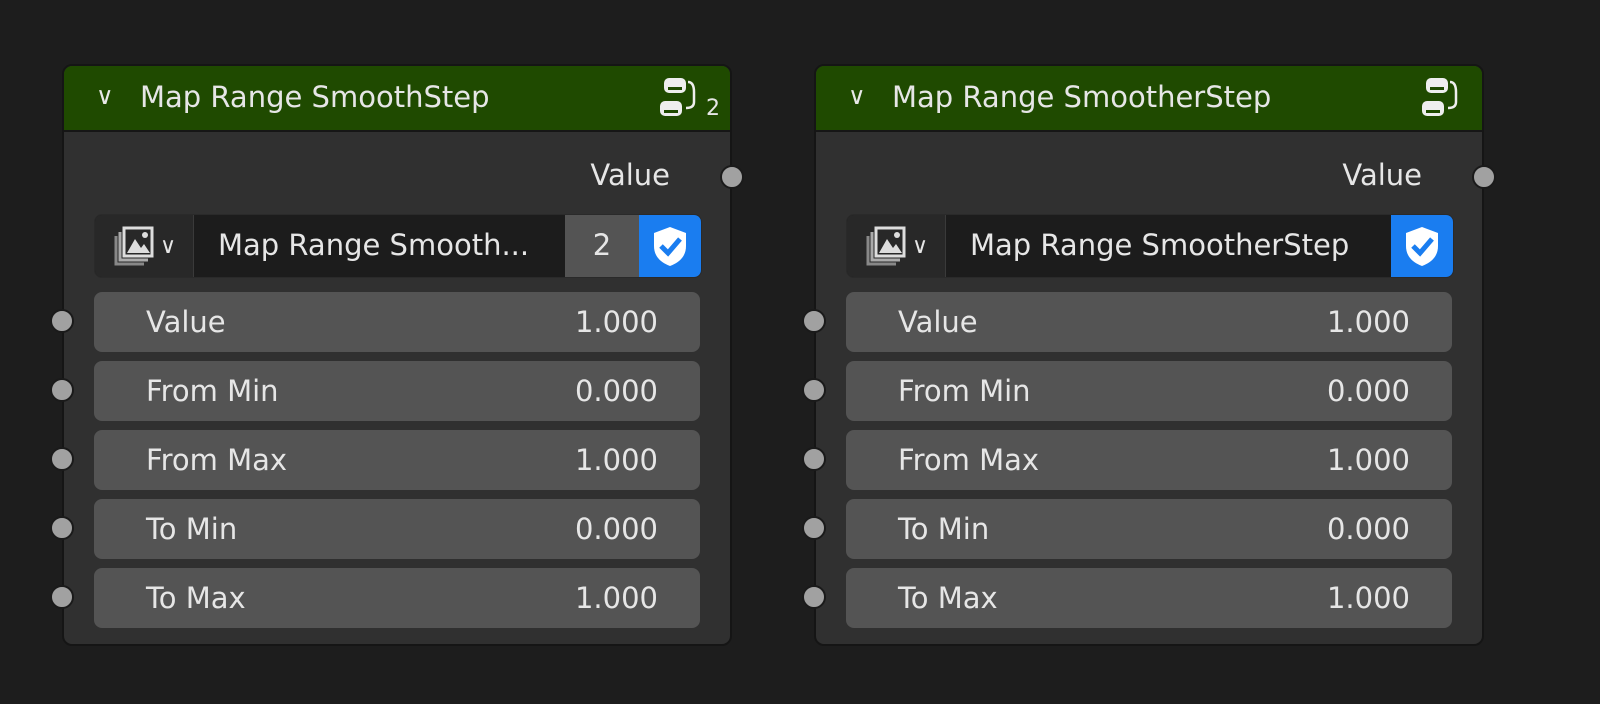 Image resolution: width=1600 pixels, height=704 pixels. Describe the element at coordinates (602, 246) in the screenshot. I see `datablock-users-button: 2` at that location.